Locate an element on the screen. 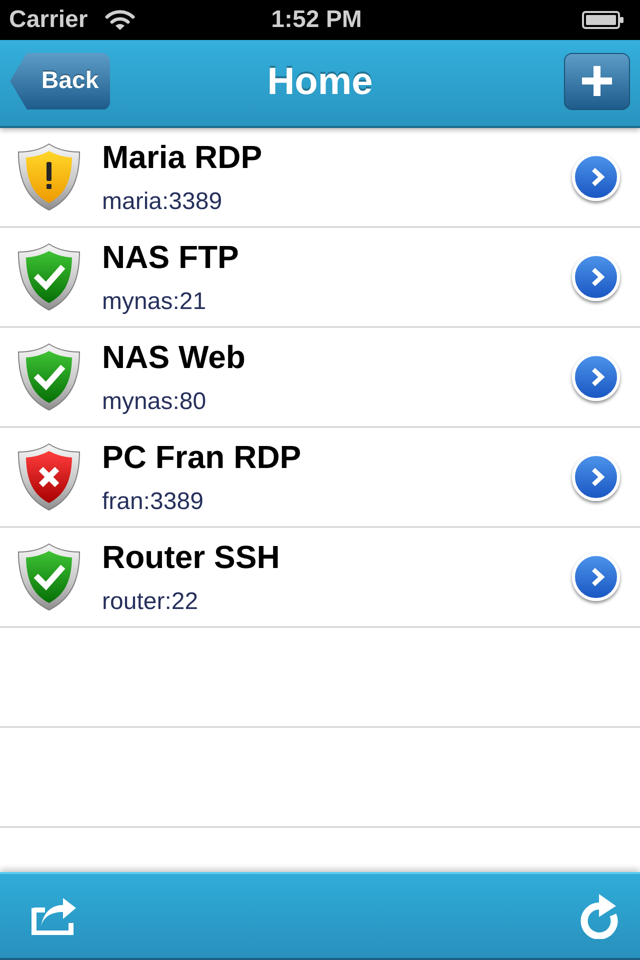 This screenshot has width=640, height=960. connection-name: NAS Web is located at coordinates (174, 357).